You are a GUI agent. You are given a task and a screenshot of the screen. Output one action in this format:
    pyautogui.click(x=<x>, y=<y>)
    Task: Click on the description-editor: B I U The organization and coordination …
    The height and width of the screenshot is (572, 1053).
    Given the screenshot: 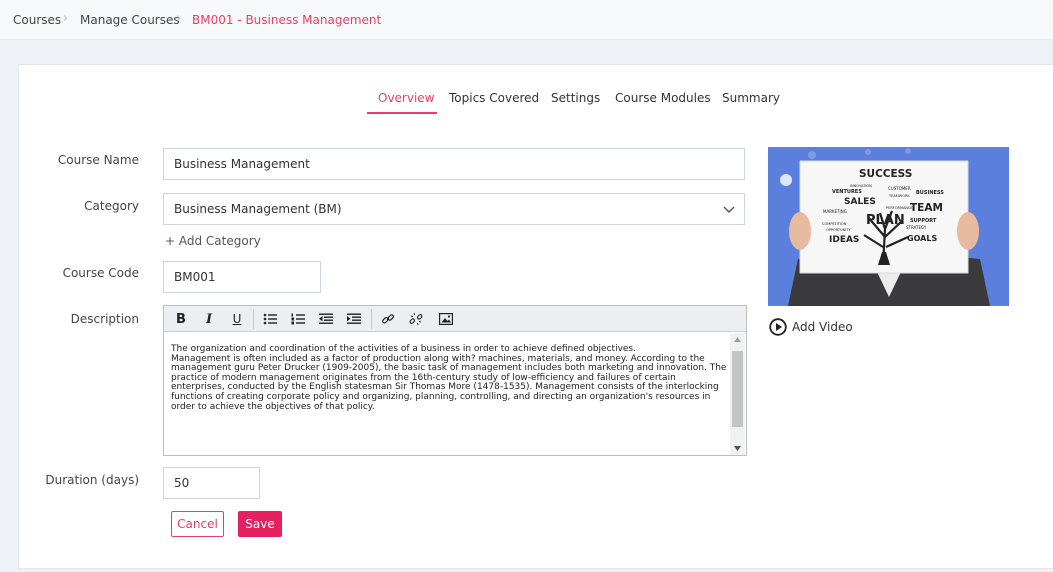 What is the action you would take?
    pyautogui.click(x=455, y=380)
    